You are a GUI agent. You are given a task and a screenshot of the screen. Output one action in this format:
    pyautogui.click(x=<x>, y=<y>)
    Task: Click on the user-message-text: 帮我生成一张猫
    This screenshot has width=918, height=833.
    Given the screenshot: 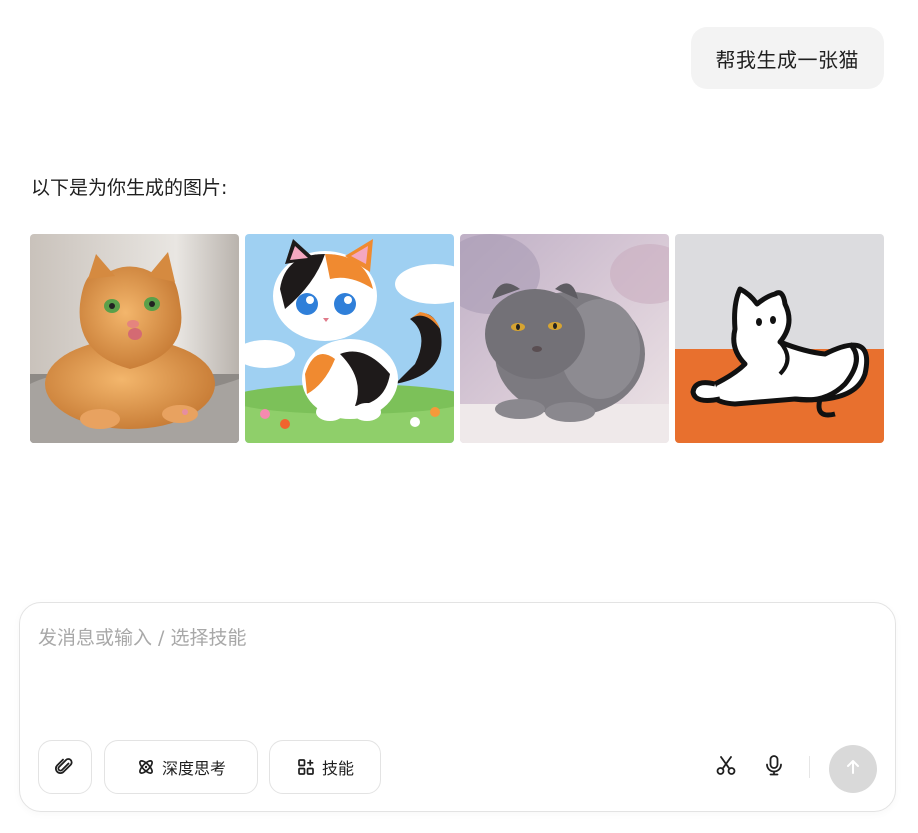 What is the action you would take?
    pyautogui.click(x=787, y=59)
    